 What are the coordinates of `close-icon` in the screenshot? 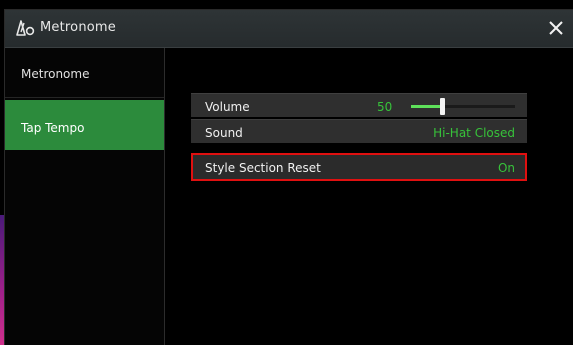 It's located at (556, 28).